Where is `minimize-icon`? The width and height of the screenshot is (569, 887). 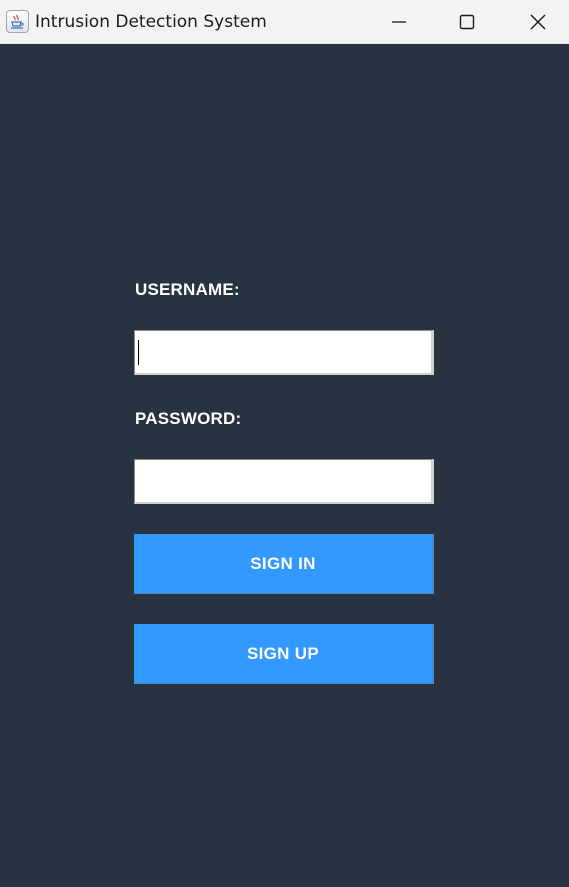 minimize-icon is located at coordinates (399, 21).